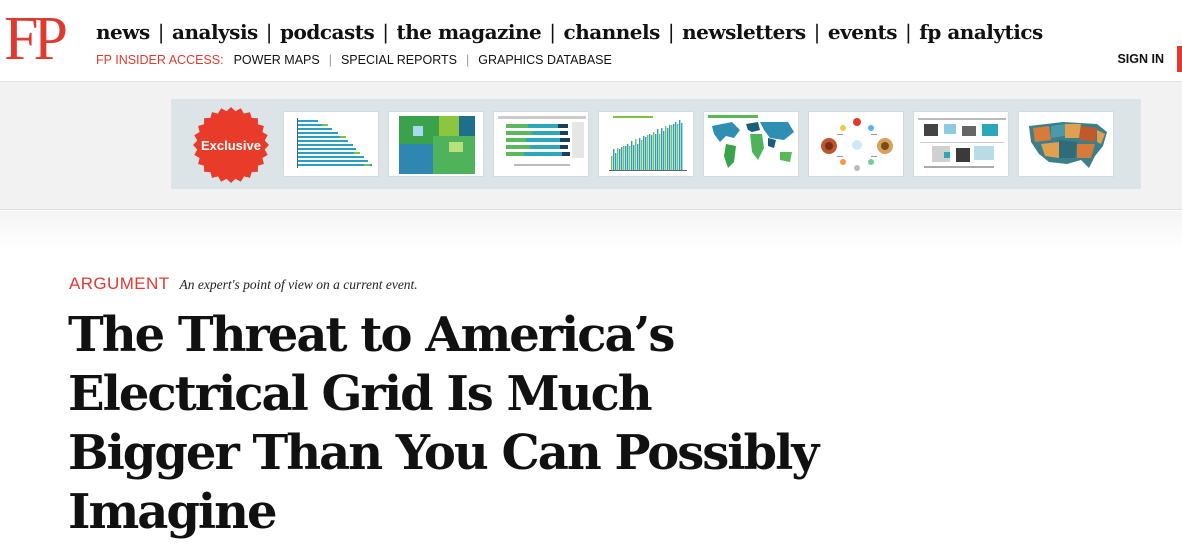  What do you see at coordinates (751, 144) in the screenshot?
I see `thumbnail-world-map` at bounding box center [751, 144].